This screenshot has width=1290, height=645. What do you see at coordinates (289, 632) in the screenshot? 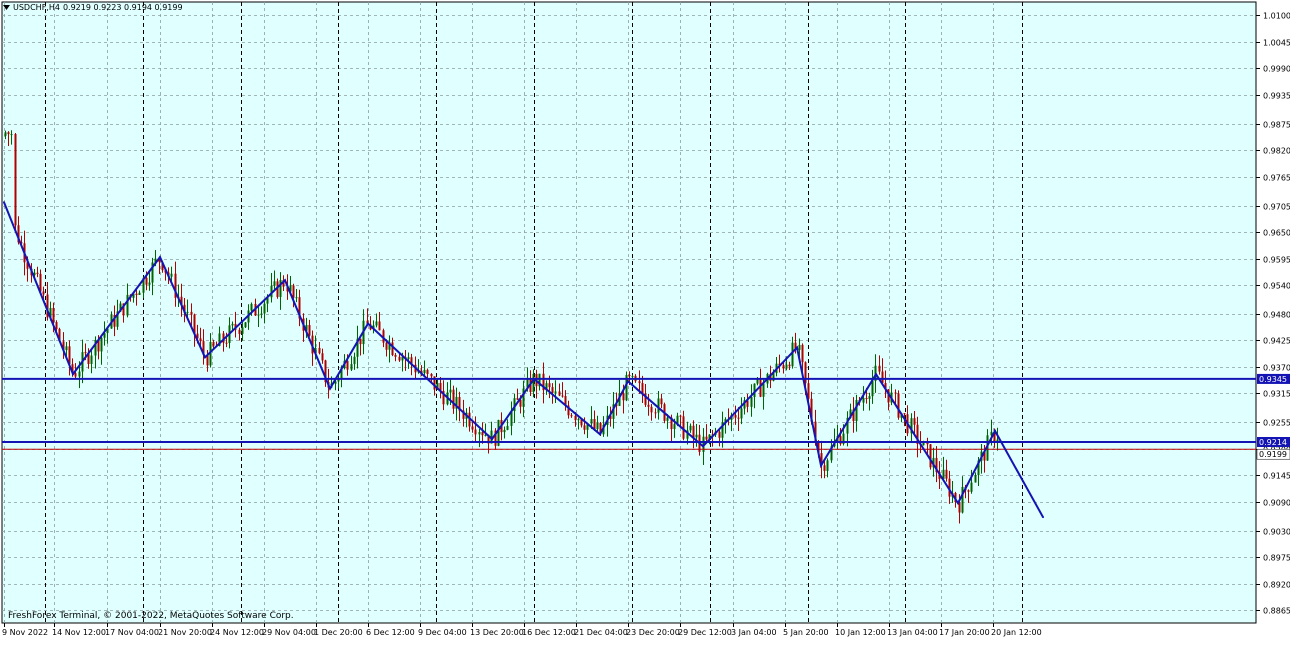
I see `x-tick-label: 29 Nov 04:00` at bounding box center [289, 632].